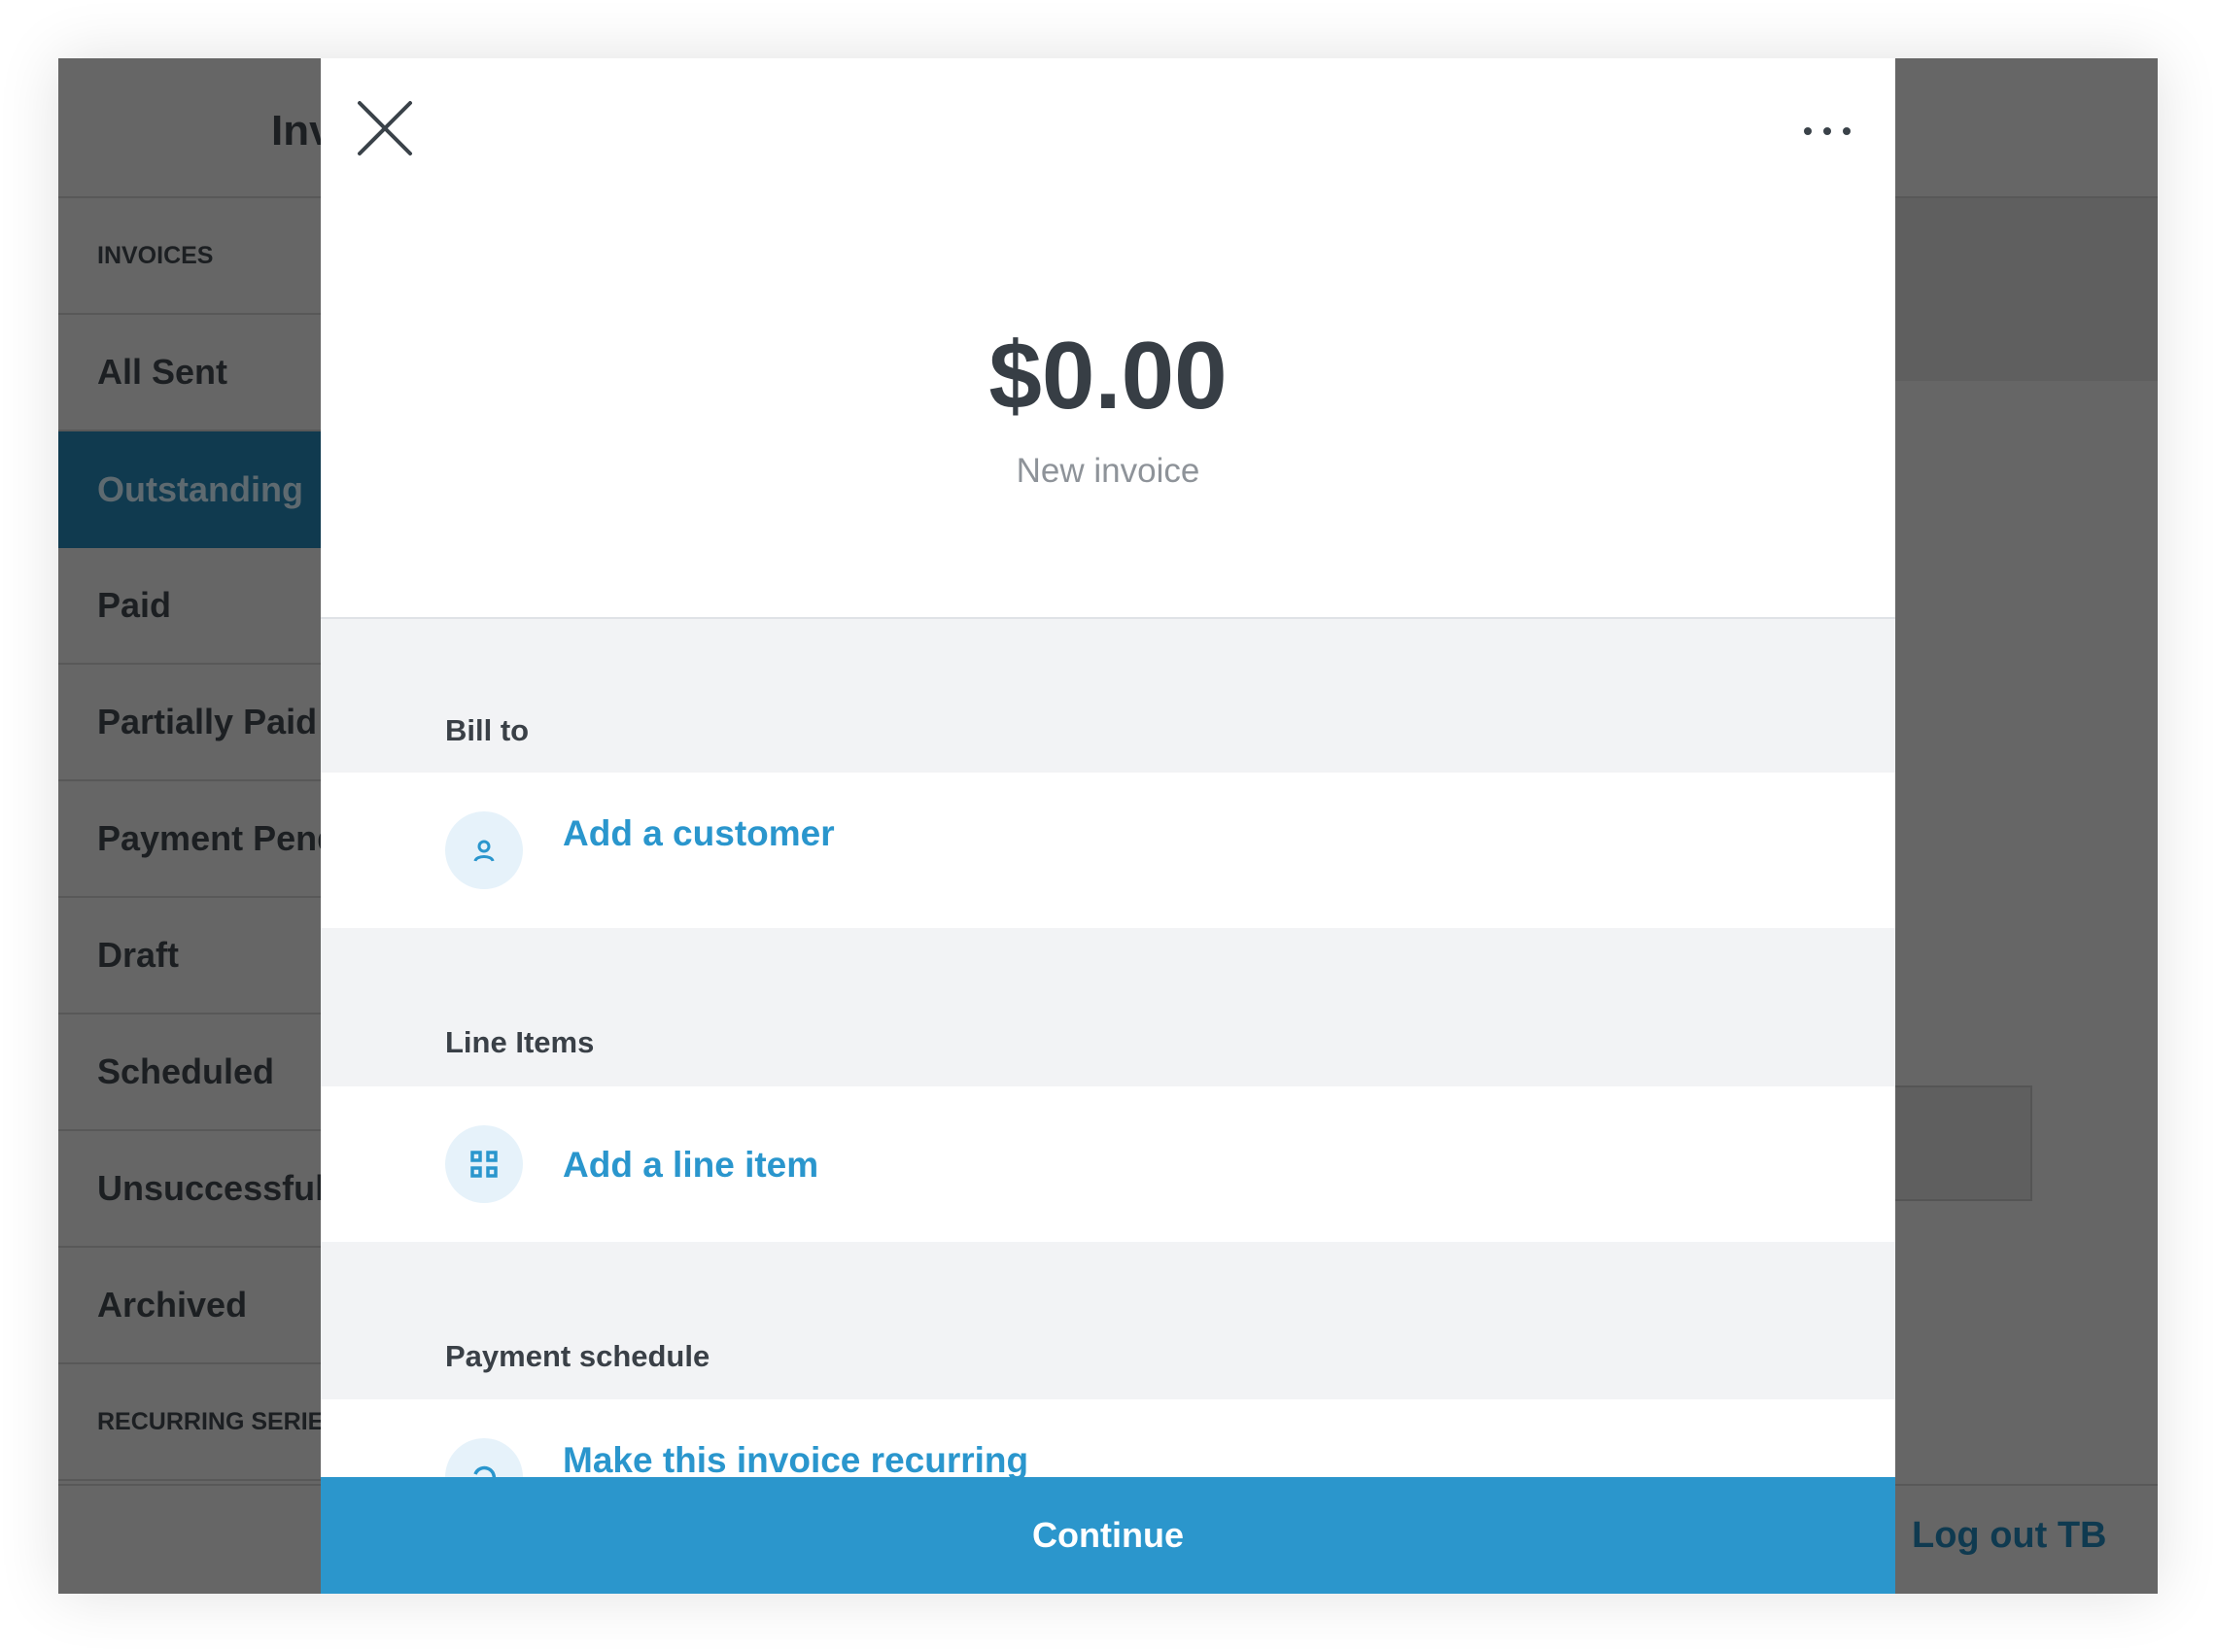  Describe the element at coordinates (189, 373) in the screenshot. I see `sidebar-item-all-sent: All Sent` at that location.